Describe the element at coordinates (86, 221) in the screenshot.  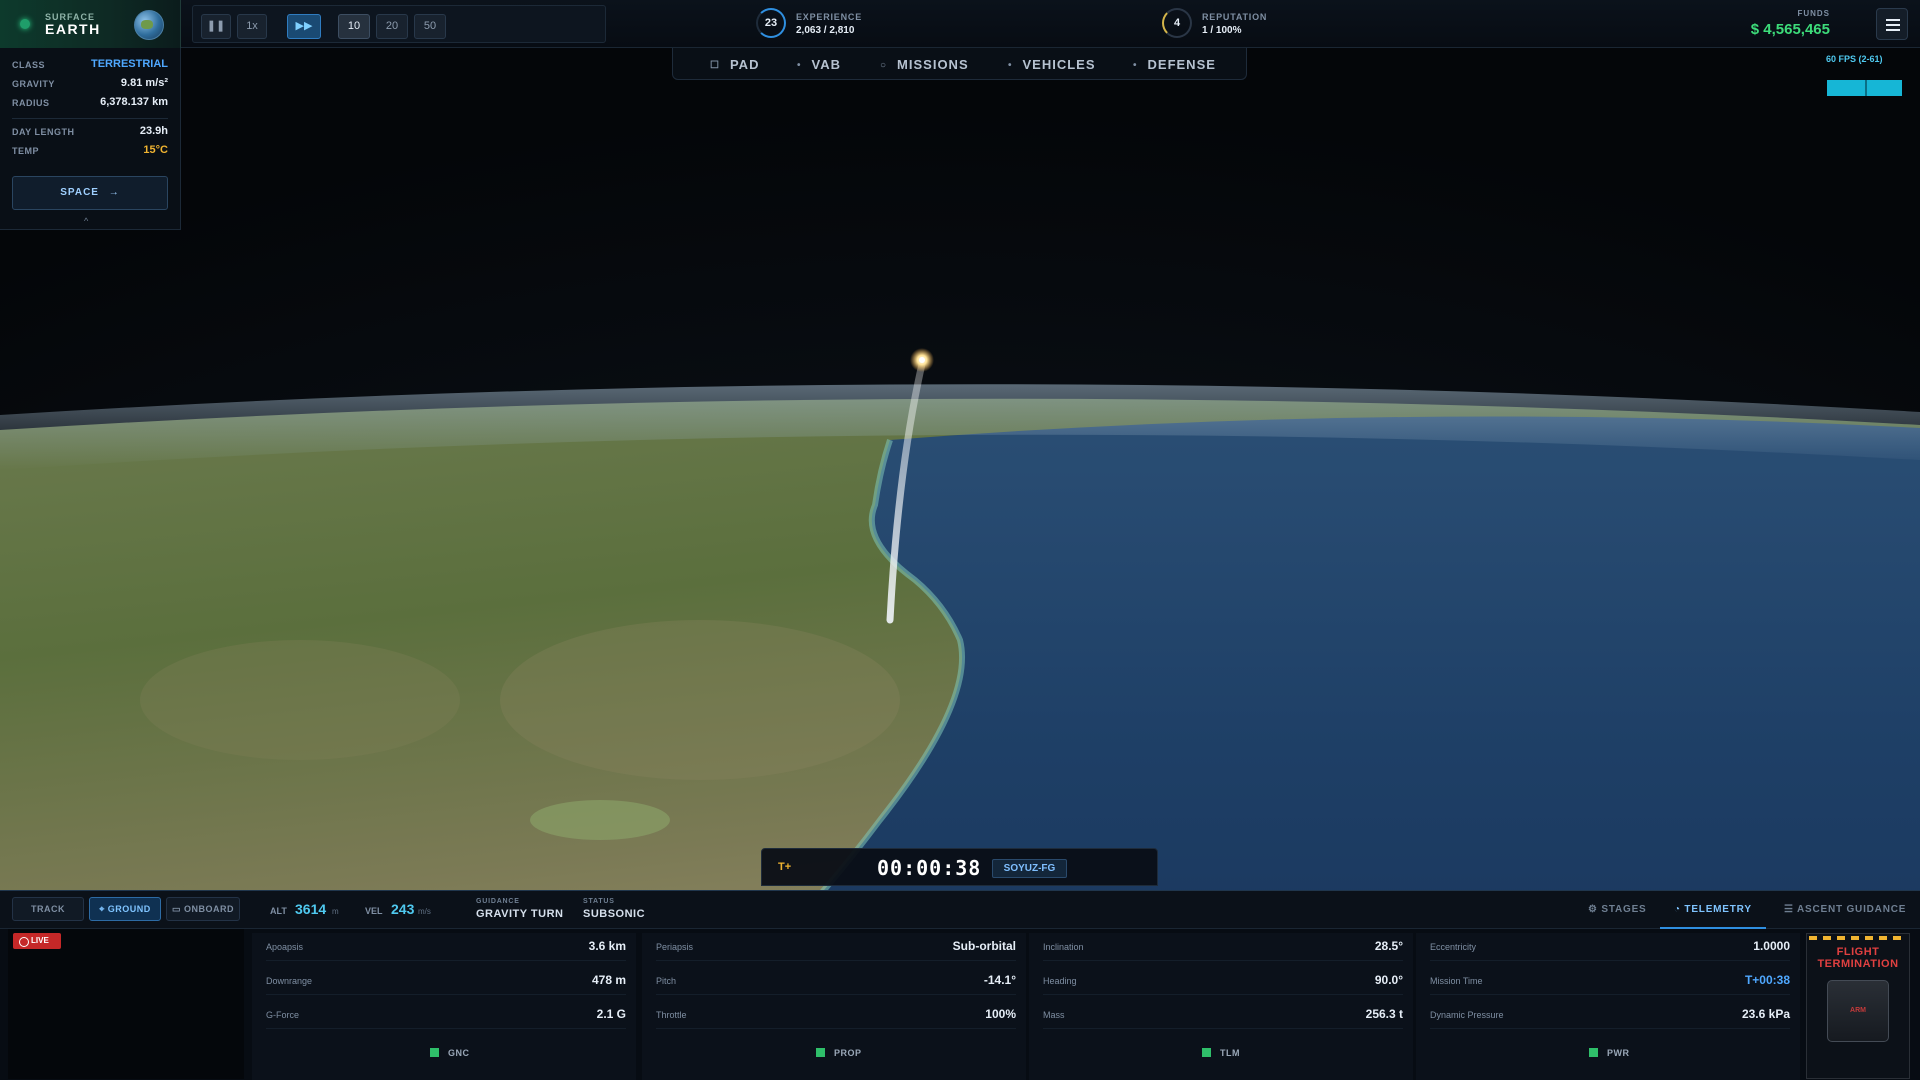
I see `collapse-panel-icon: ^` at that location.